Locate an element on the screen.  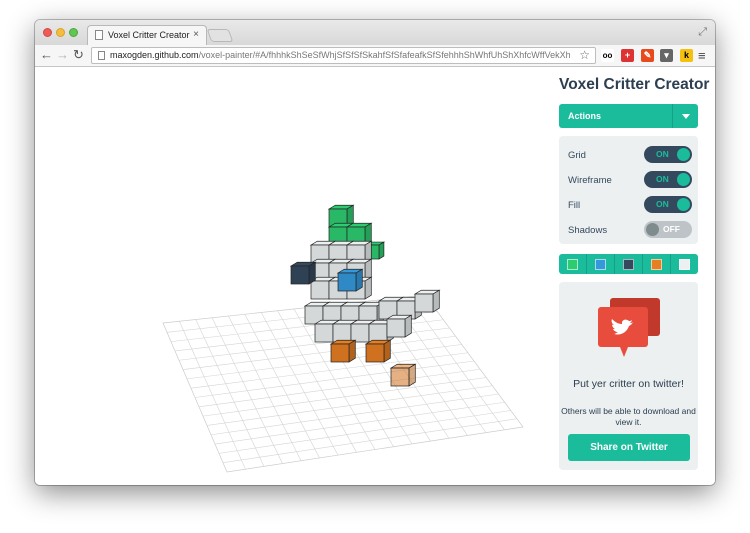
setting-label: Fill is located at coordinates (574, 205).